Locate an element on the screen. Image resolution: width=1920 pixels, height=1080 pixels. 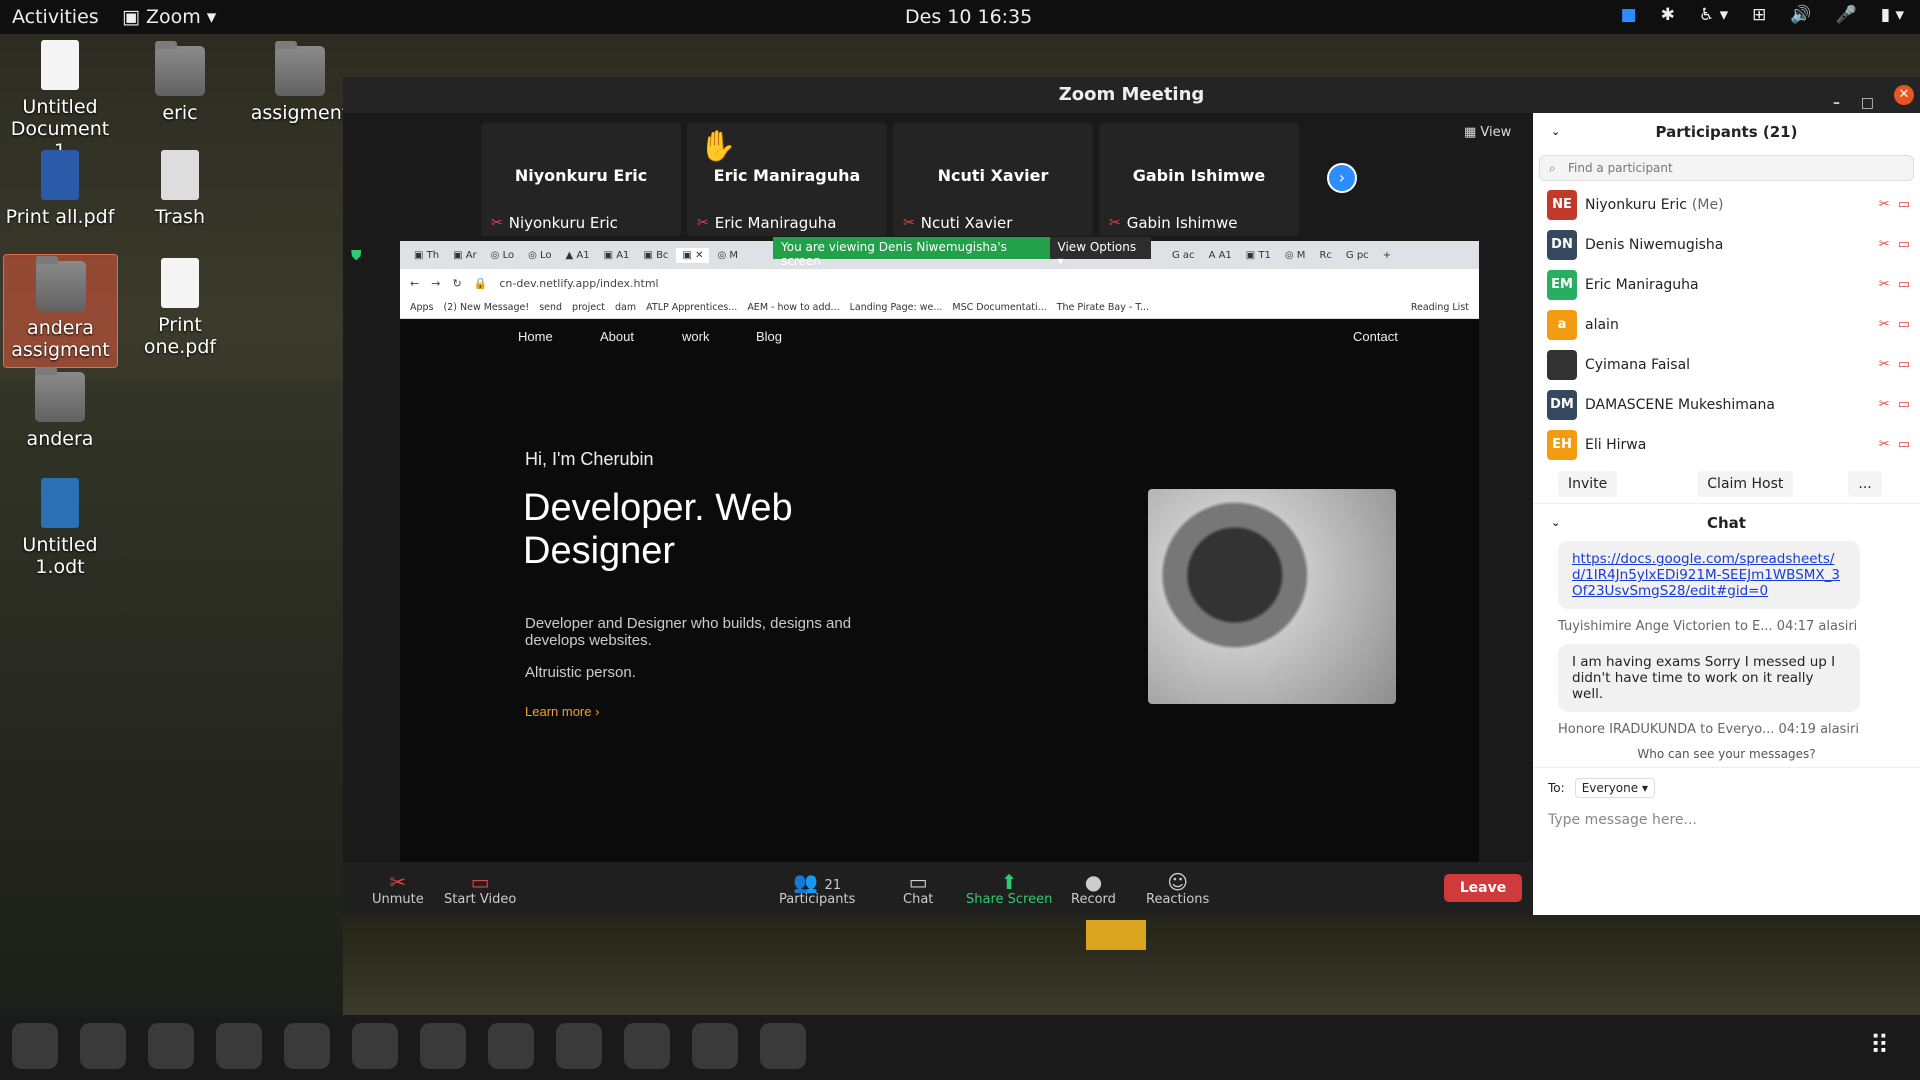
nav-home: Home is located at coordinates (535, 336).